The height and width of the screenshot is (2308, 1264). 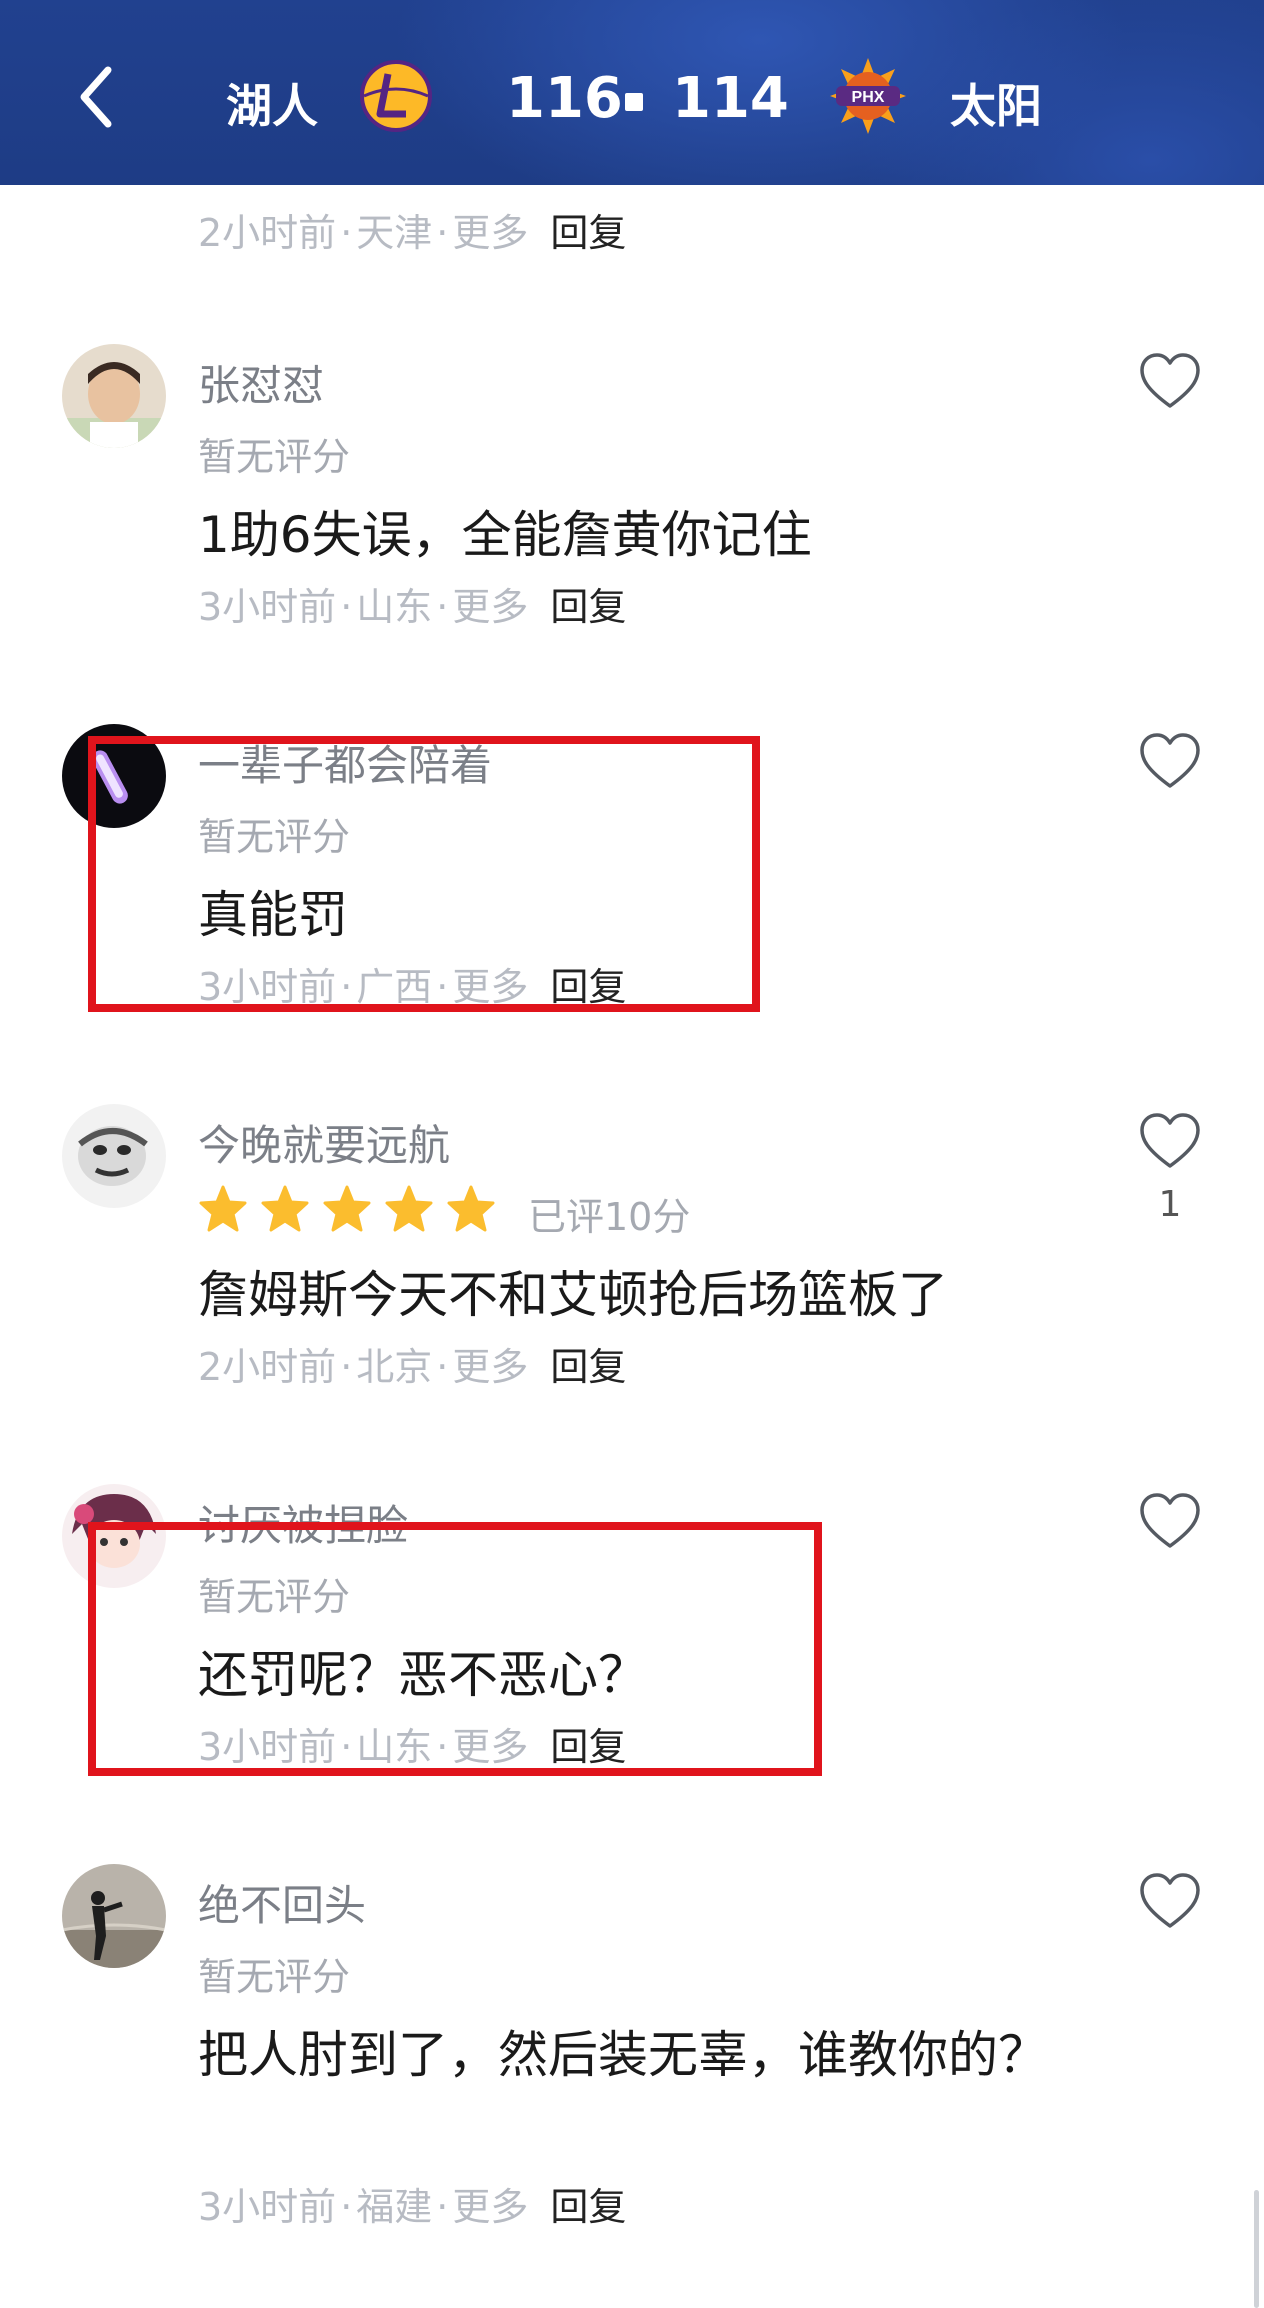 What do you see at coordinates (1170, 1204) in the screenshot?
I see `like-count: 1` at bounding box center [1170, 1204].